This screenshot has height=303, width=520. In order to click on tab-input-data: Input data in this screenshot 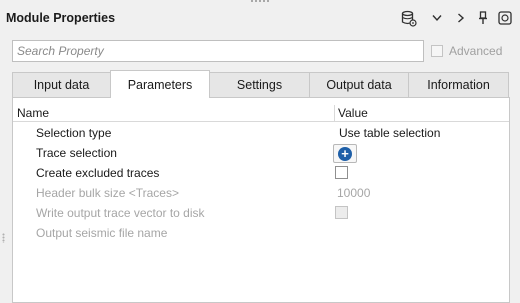, I will do `click(61, 84)`.